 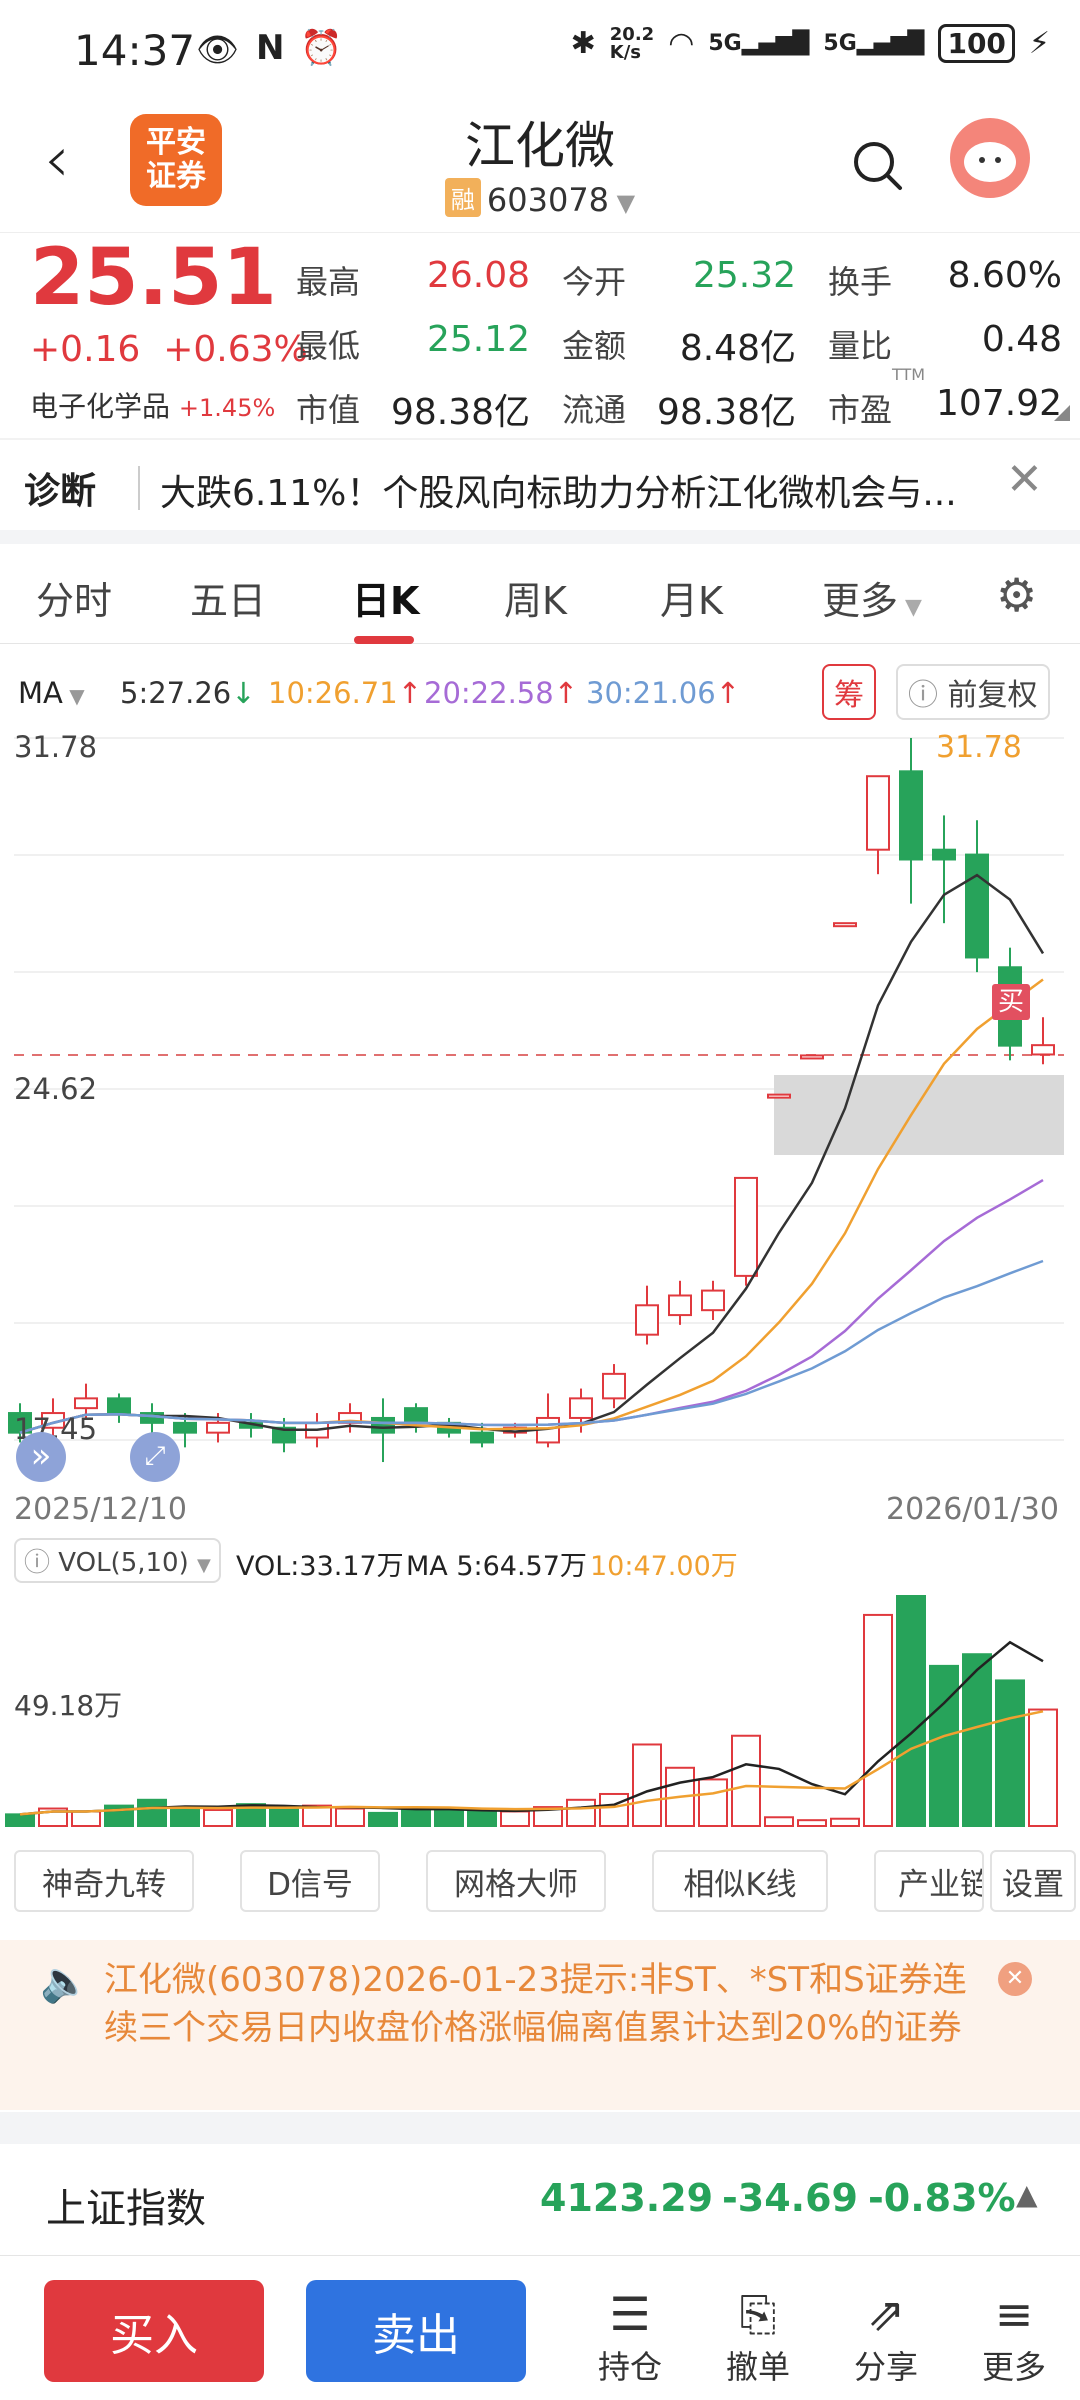 What do you see at coordinates (310, 1881) in the screenshot?
I see `tool-d-signal: D信号` at bounding box center [310, 1881].